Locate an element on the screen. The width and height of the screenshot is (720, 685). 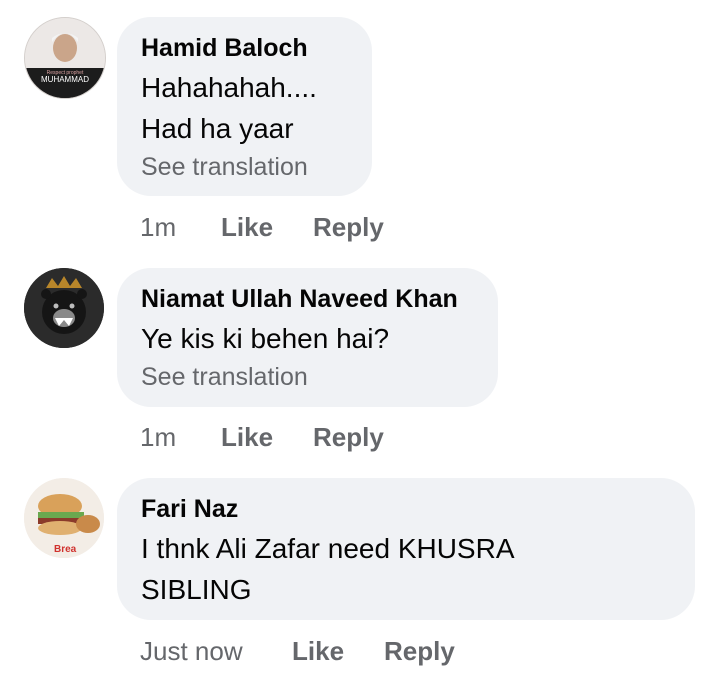
avatar-text: MUHAMMAD is located at coordinates (65, 79).